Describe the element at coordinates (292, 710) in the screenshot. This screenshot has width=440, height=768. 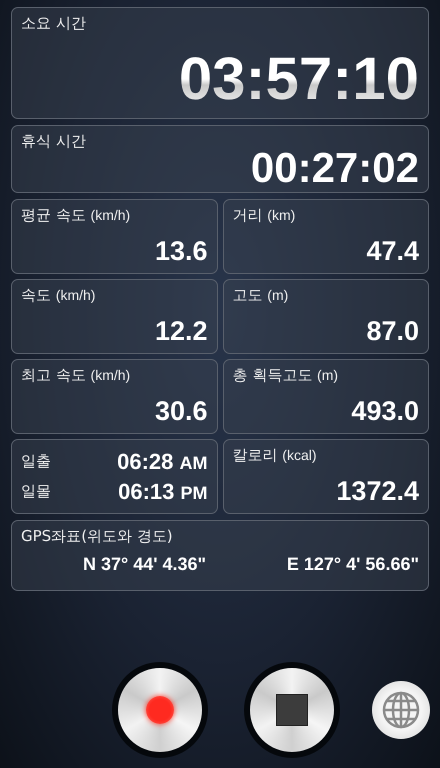
I see `stop-icon` at that location.